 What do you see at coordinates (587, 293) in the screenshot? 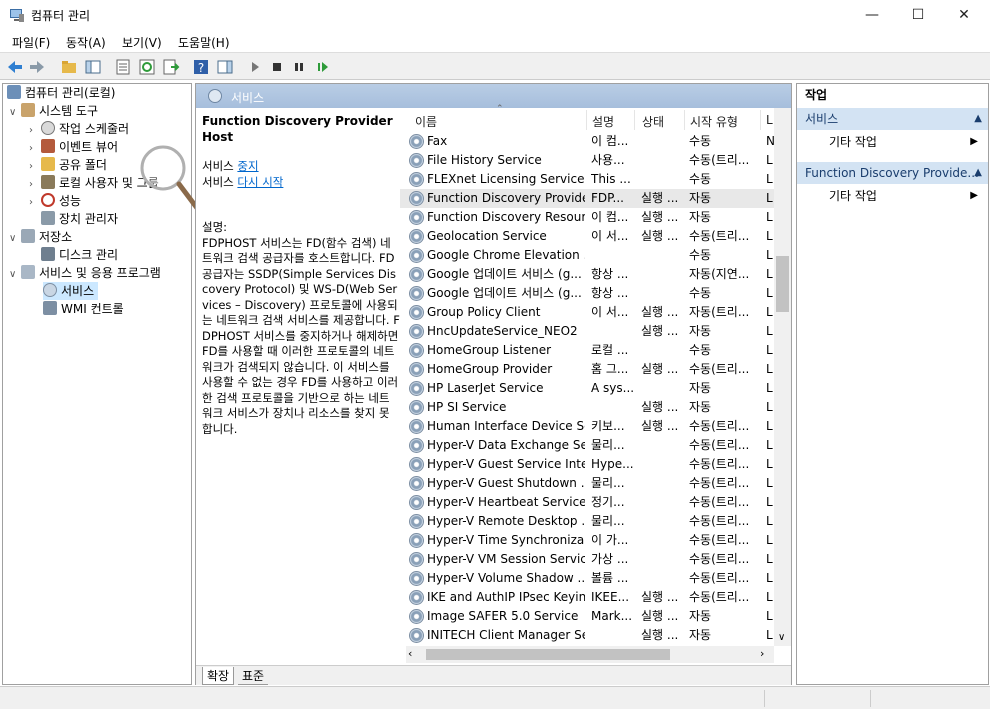
I see `table-row: Google 업데이트 서비스 (g... 항상 ... 수동 L` at bounding box center [587, 293].